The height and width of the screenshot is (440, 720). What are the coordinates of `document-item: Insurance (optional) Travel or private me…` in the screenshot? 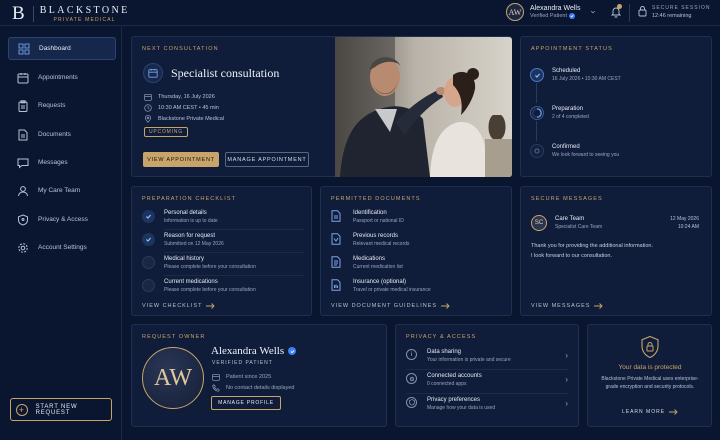 It's located at (381, 286).